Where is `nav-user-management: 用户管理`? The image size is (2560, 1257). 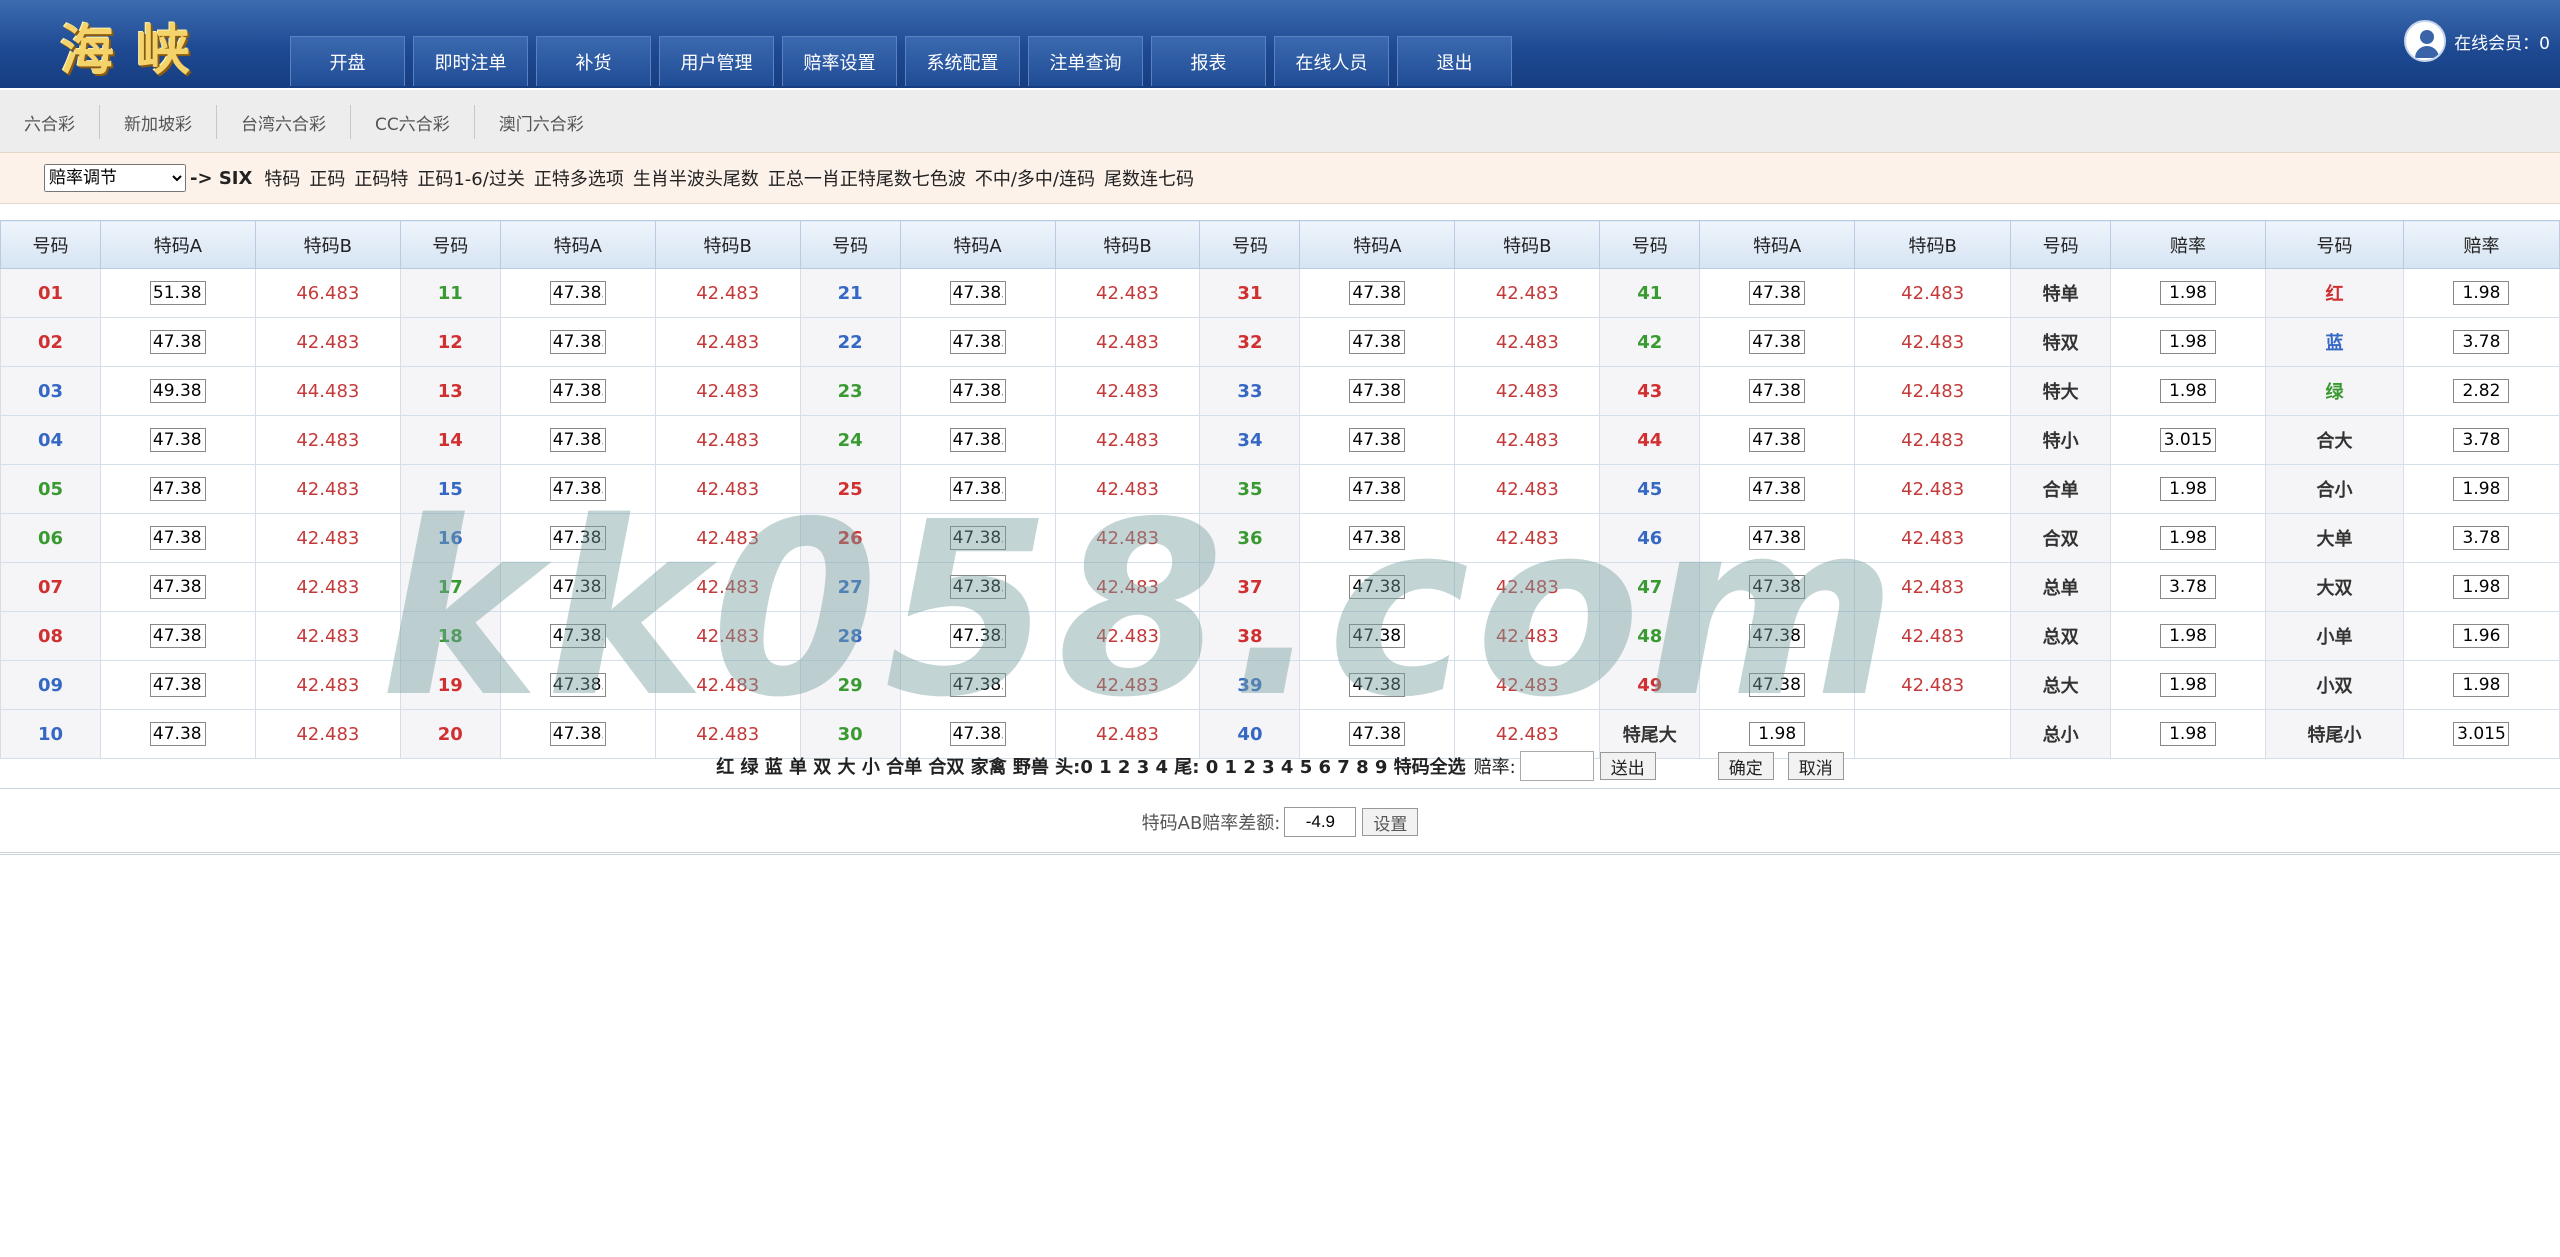
nav-user-management: 用户管理 is located at coordinates (716, 61).